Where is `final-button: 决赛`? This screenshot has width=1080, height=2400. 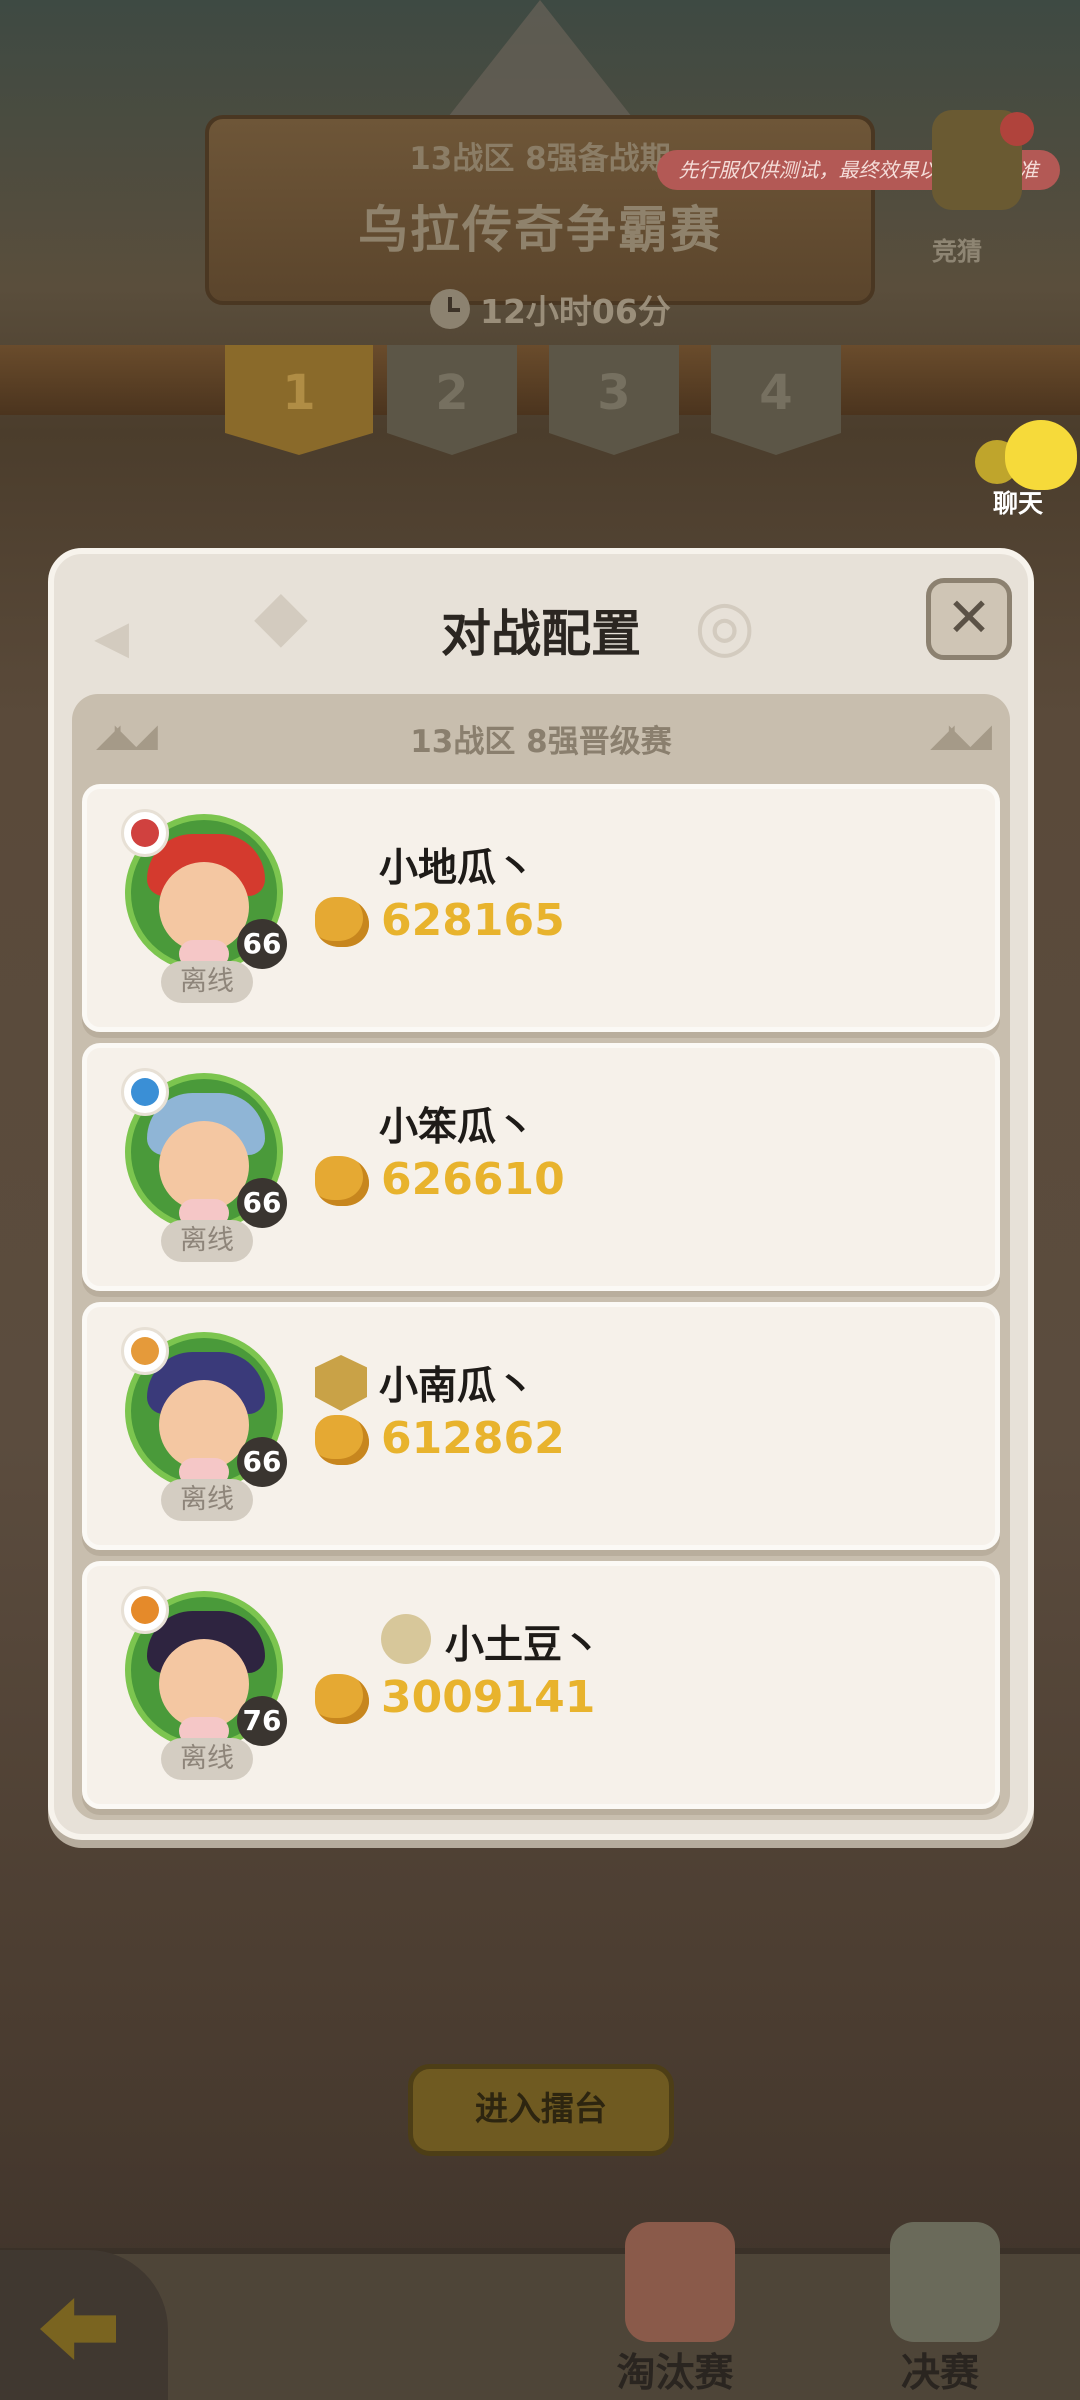 final-button: 决赛 is located at coordinates (940, 2311).